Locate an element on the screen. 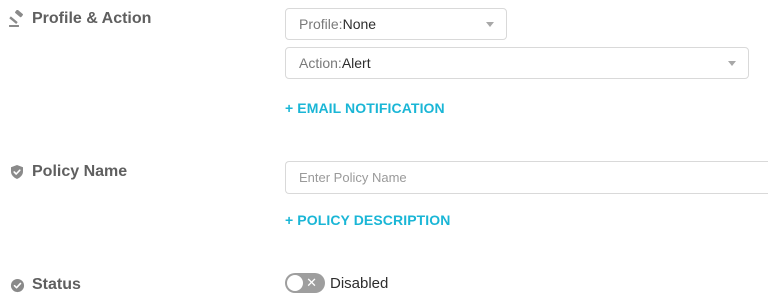 The image size is (768, 299). status-toggle-row: ✕ Disabled is located at coordinates (336, 283).